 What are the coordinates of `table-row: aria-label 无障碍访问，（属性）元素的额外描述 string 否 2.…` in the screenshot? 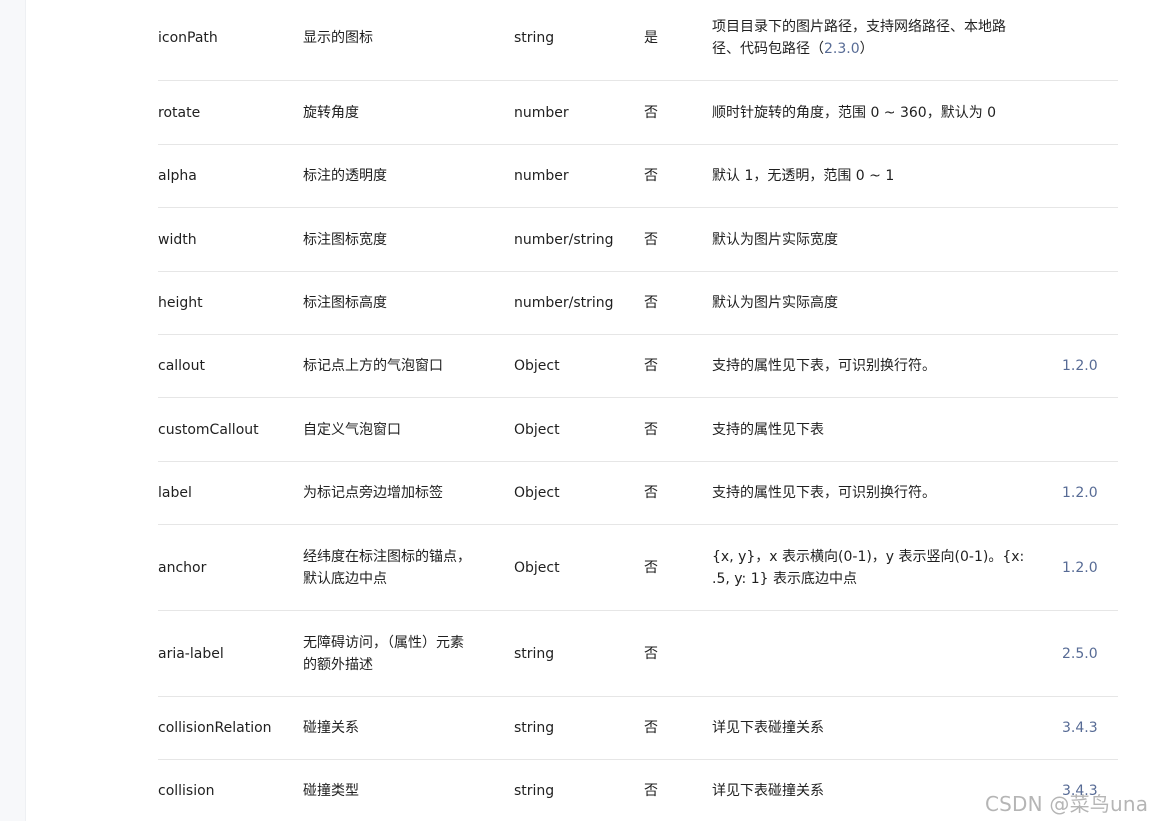 It's located at (638, 654).